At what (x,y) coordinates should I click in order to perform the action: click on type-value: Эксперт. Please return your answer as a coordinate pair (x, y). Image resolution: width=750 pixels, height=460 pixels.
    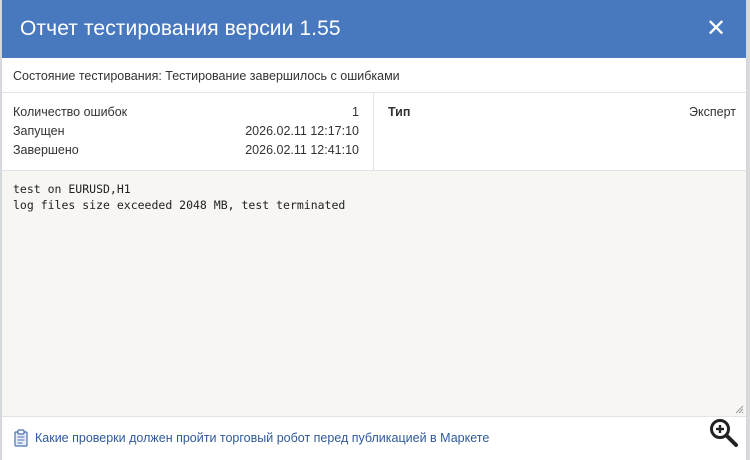
    Looking at the image, I should click on (712, 112).